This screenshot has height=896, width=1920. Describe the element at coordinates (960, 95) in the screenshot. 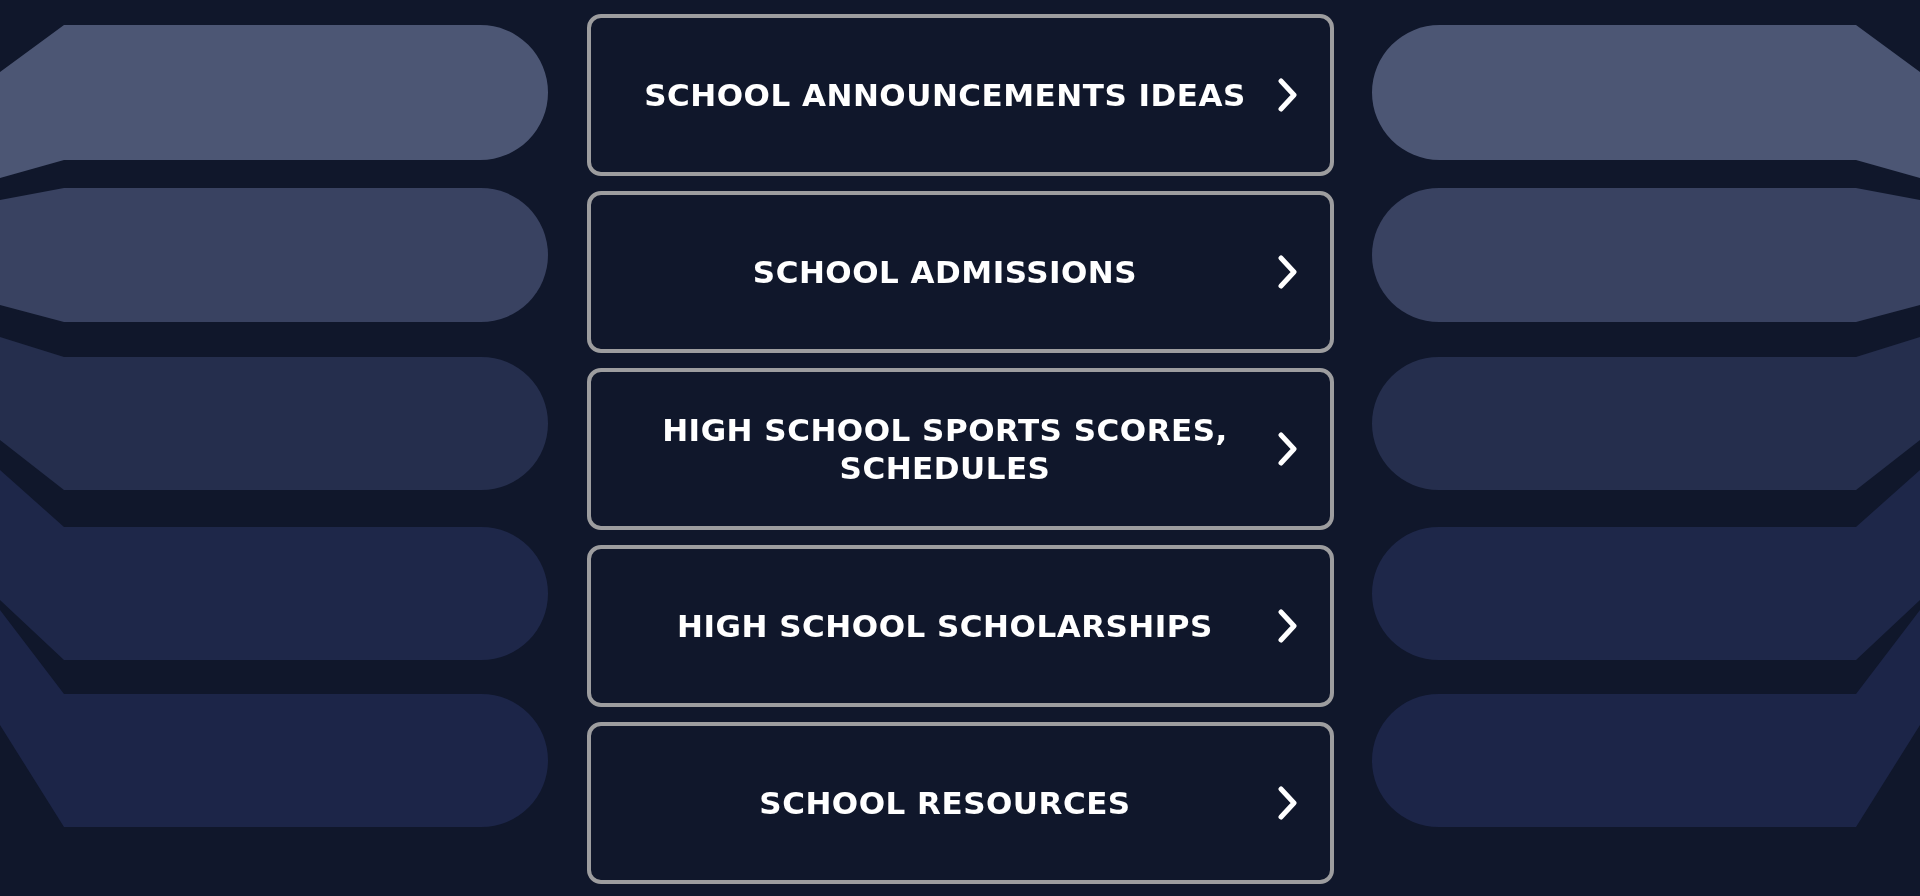

I see `link-button: SCHOOL ANNOUNCEMENTS IDEAS` at that location.